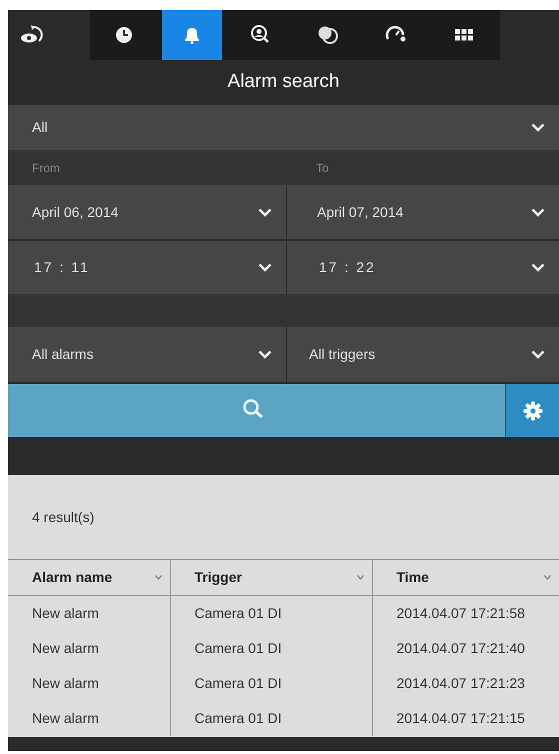 The width and height of the screenshot is (559, 754). What do you see at coordinates (423, 212) in the screenshot?
I see `to-date-dropdown: April 07, 2014` at bounding box center [423, 212].